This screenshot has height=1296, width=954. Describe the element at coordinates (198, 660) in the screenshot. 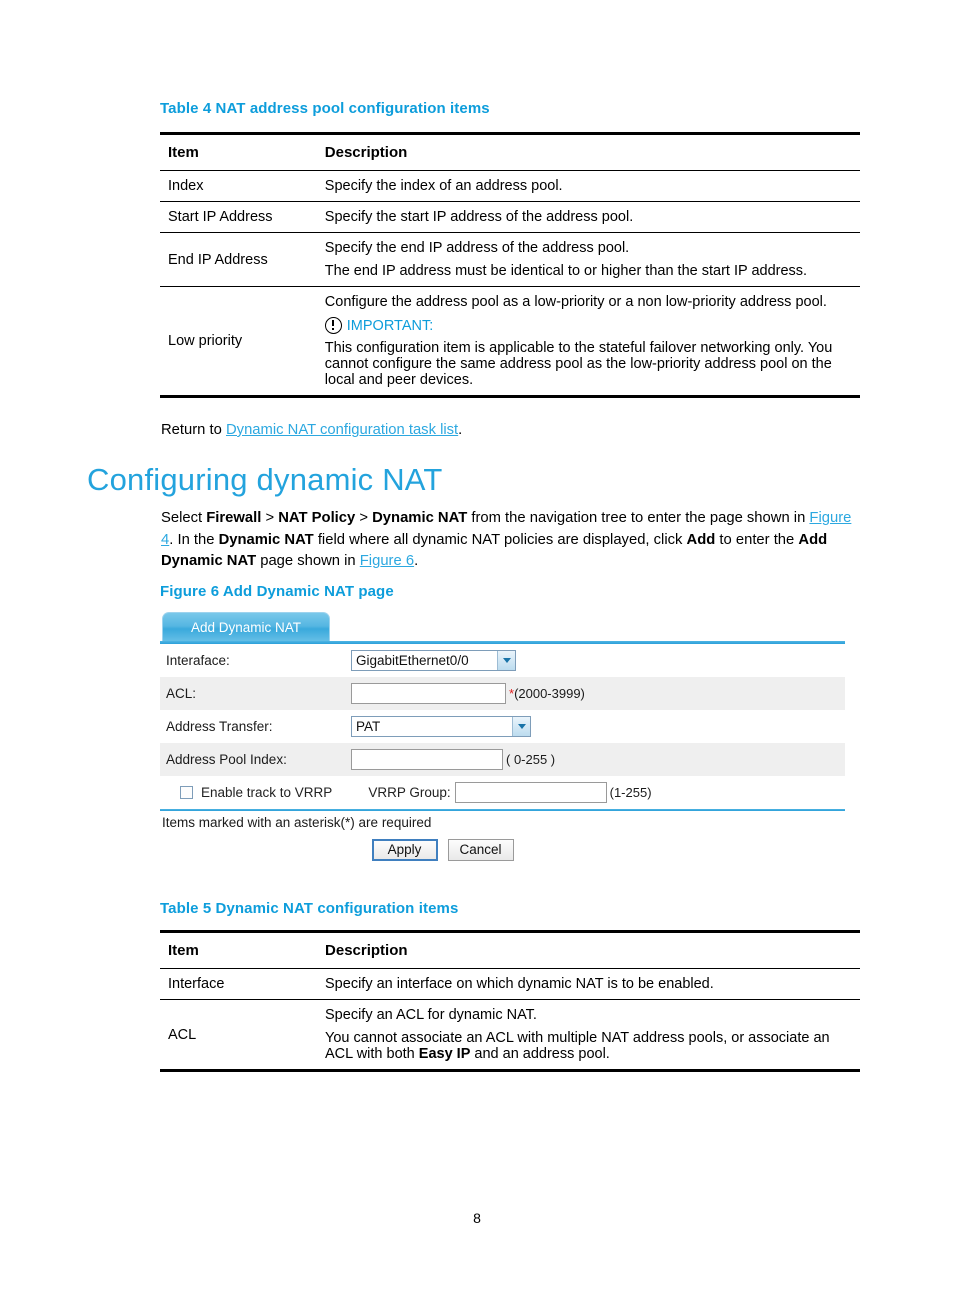

I see `interface-label: Interaface:` at that location.